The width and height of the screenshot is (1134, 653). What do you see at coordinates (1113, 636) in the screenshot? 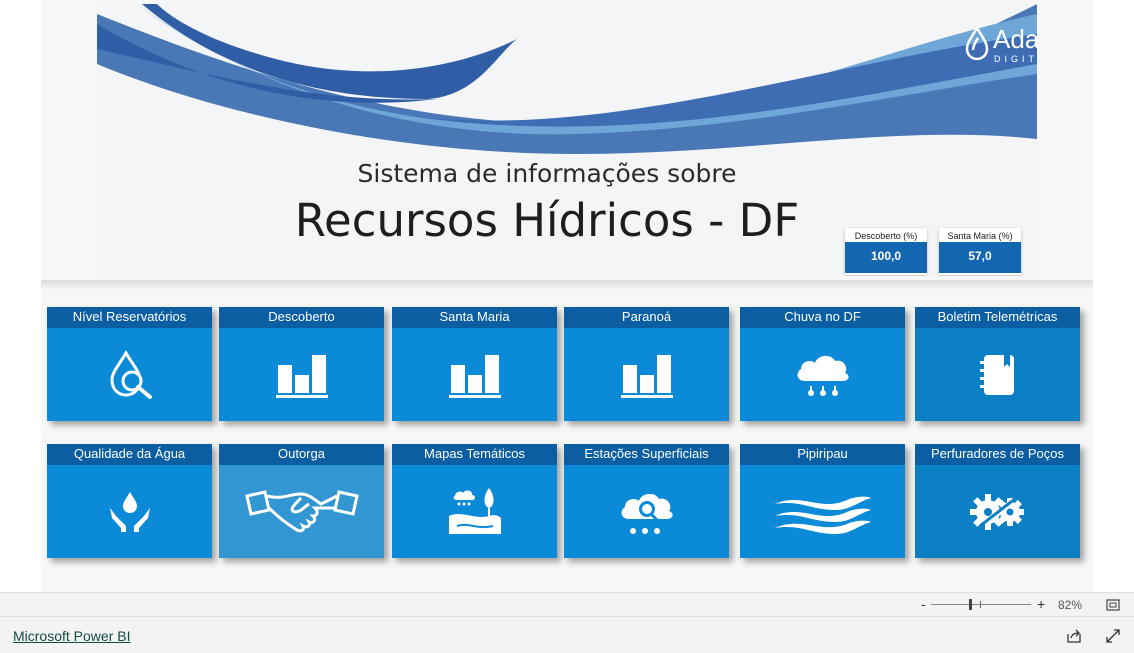
I see `fullscreen-icon` at bounding box center [1113, 636].